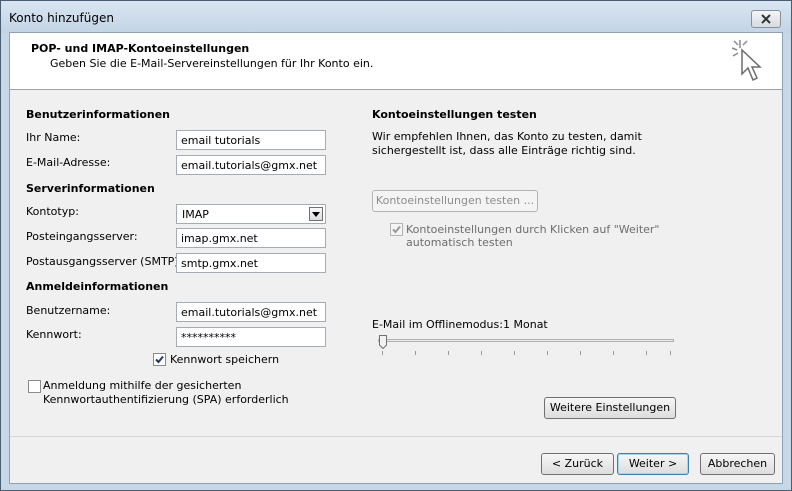 Image resolution: width=792 pixels, height=491 pixels. Describe the element at coordinates (90, 188) in the screenshot. I see `server-info-heading: Serverinformationen` at that location.